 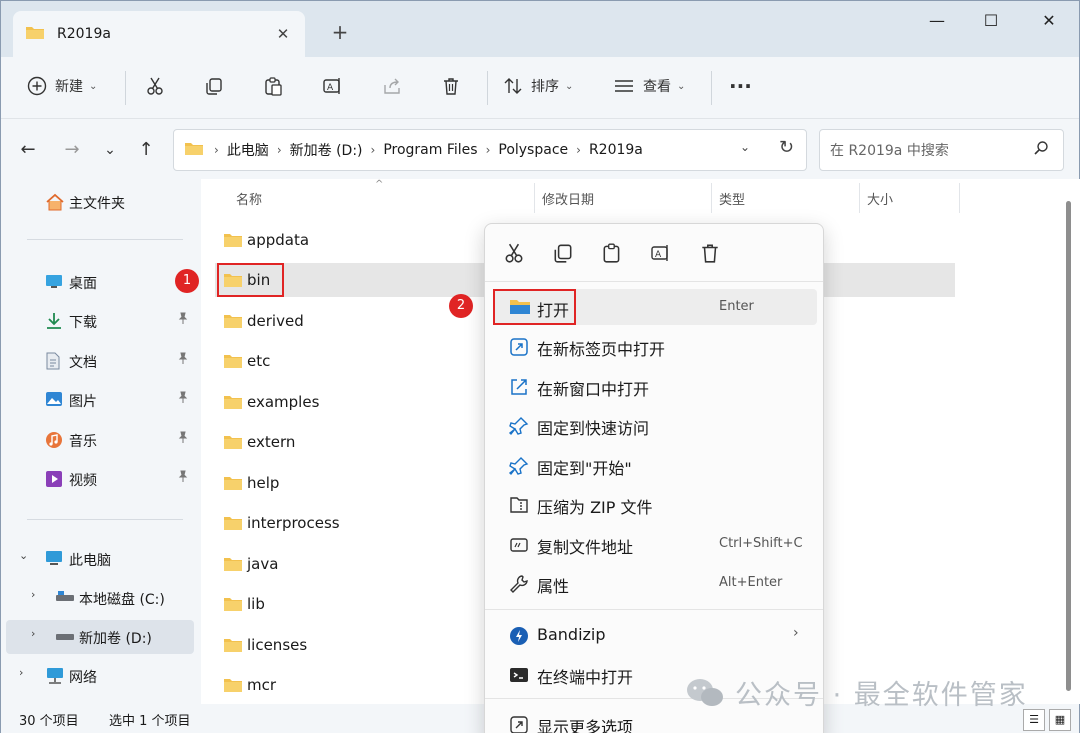 I want to click on forward-button: →, so click(x=72, y=150).